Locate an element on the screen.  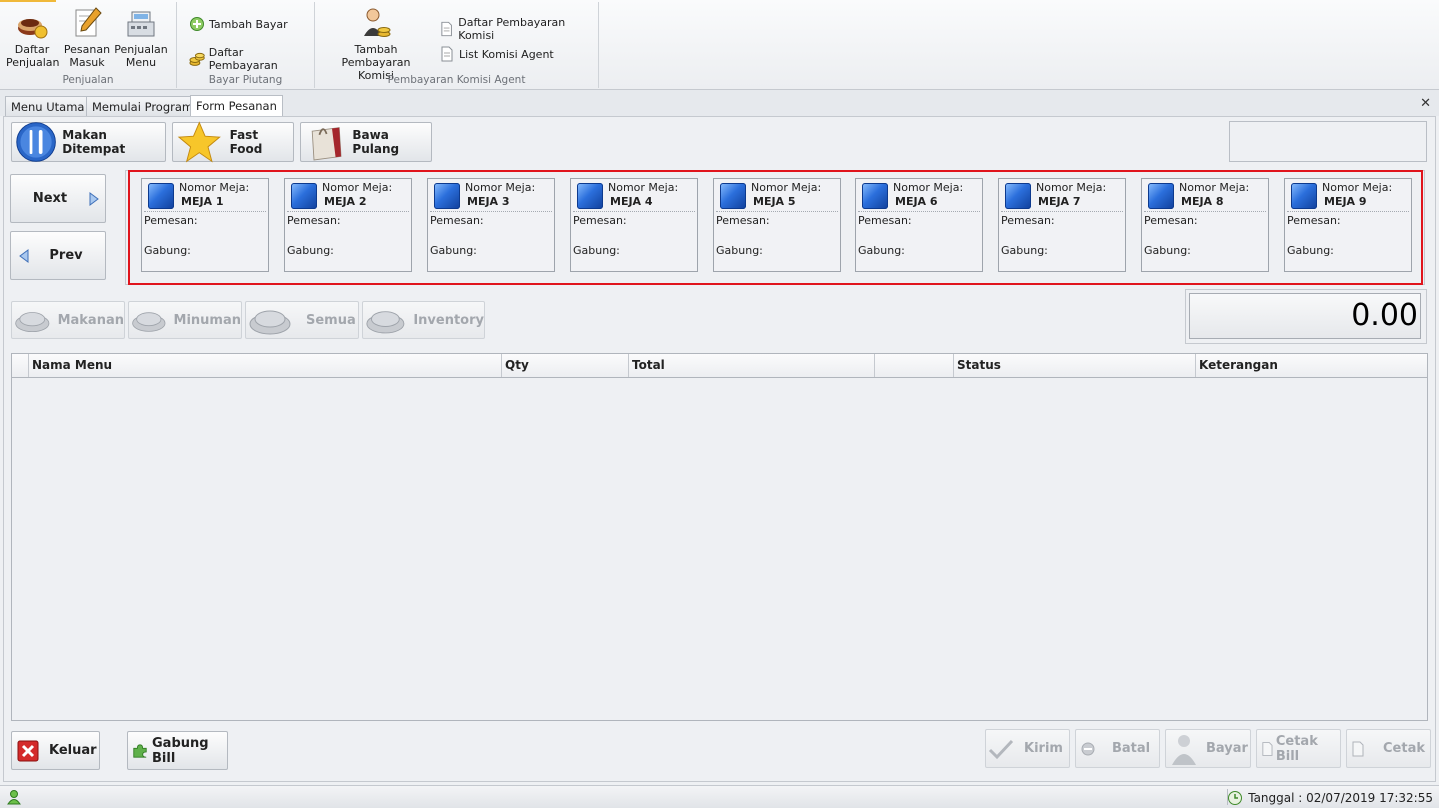
column-blank is located at coordinates (914, 365).